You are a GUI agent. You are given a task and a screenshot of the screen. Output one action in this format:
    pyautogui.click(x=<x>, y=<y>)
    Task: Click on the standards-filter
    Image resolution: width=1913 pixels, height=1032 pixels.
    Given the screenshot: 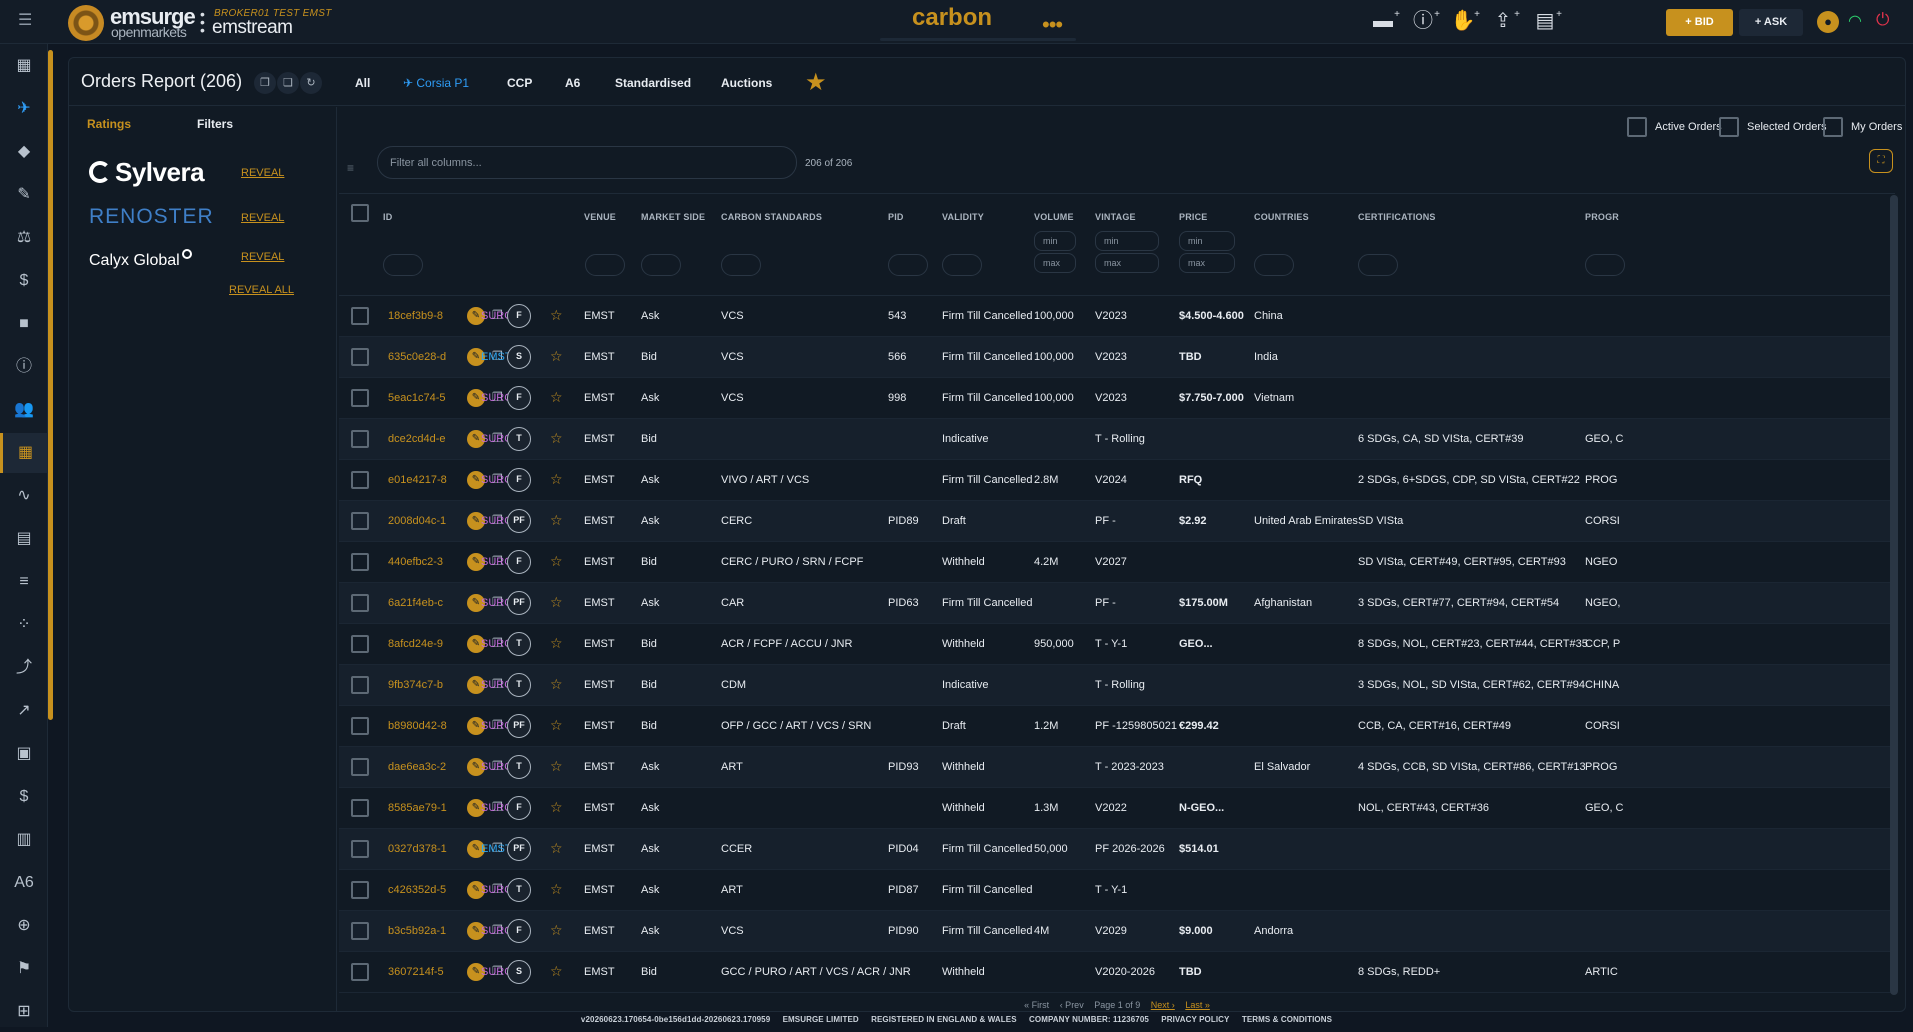 What is the action you would take?
    pyautogui.click(x=741, y=265)
    